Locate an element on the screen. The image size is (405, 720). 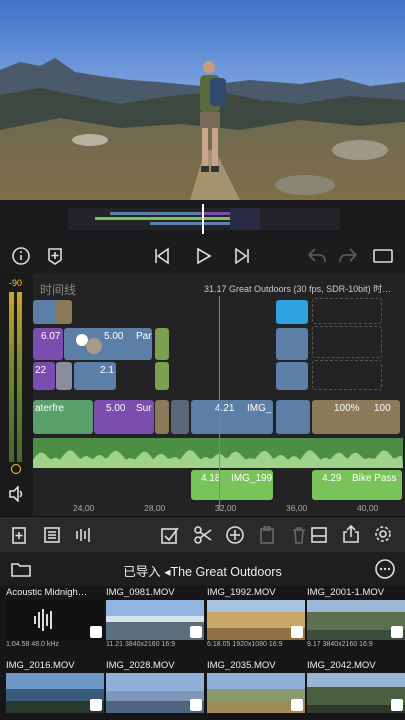
edit-toolbar is located at coordinates (202, 534).